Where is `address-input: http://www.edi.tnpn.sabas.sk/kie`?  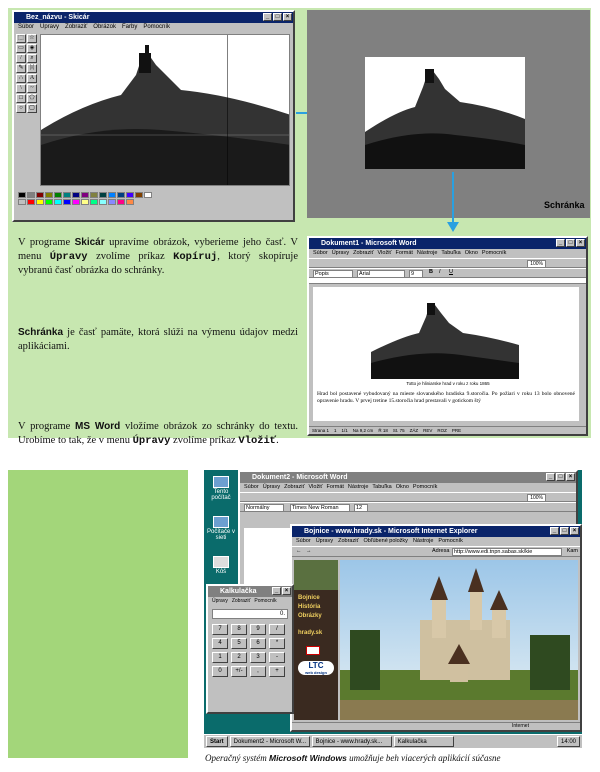
address-input: http://www.edi.tnpn.sabas.sk/kie is located at coordinates (507, 552).